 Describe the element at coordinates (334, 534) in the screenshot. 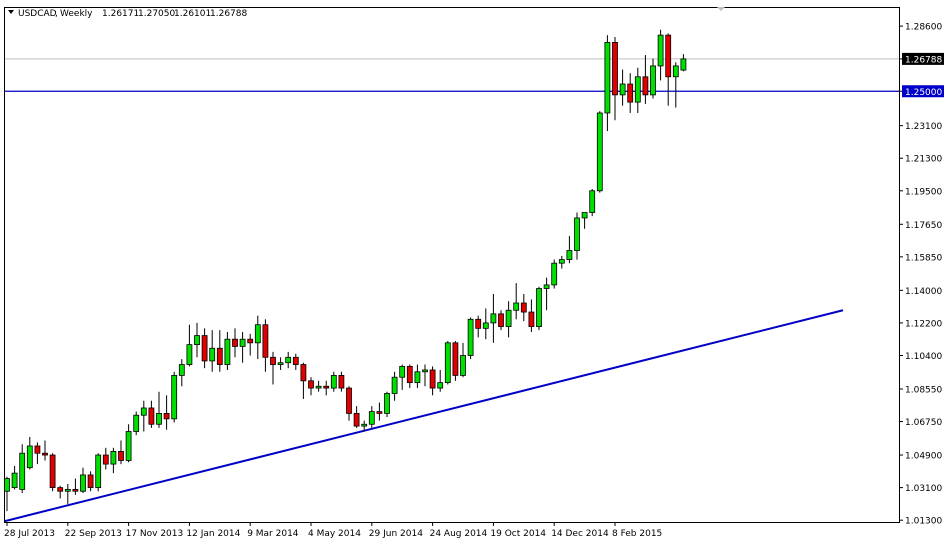

I see `x-tick-label: 4 May 2014` at that location.